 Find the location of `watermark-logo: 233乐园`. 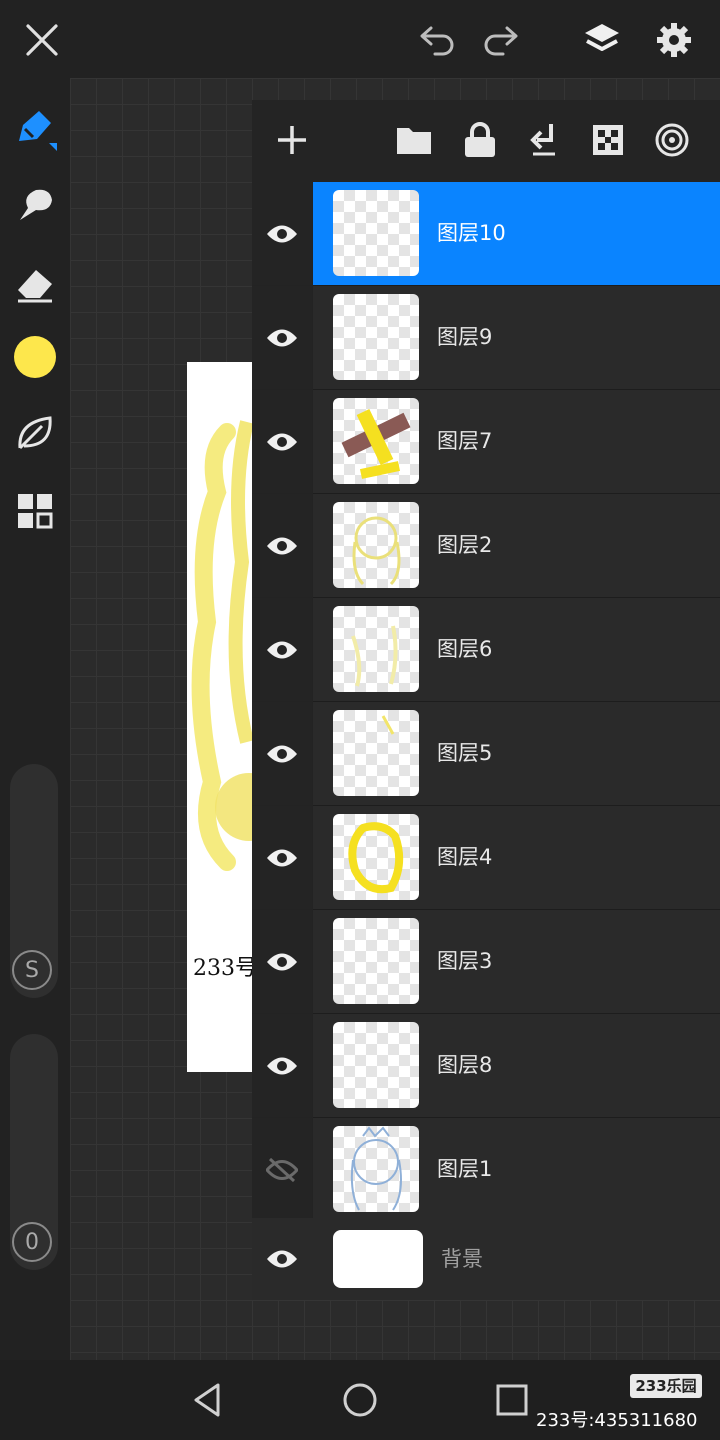

watermark-logo: 233乐园 is located at coordinates (666, 1386).